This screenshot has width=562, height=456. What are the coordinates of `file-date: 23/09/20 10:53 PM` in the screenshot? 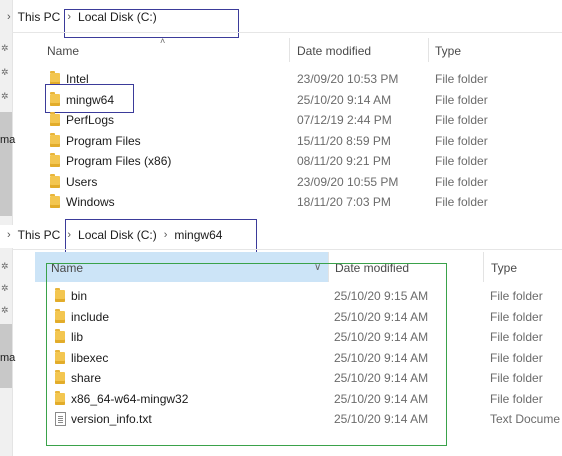 It's located at (348, 79).